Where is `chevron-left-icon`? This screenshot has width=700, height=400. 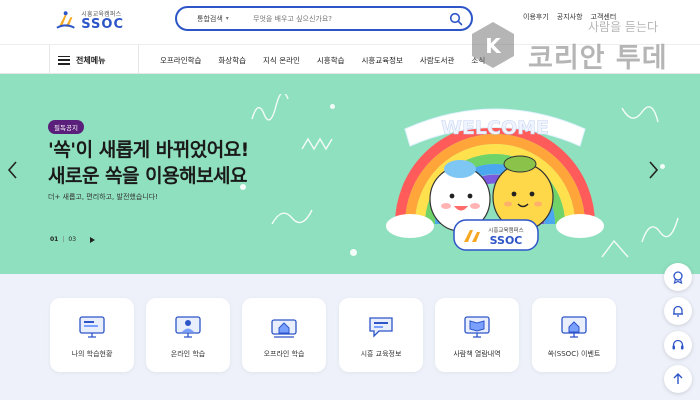
chevron-left-icon is located at coordinates (13, 170).